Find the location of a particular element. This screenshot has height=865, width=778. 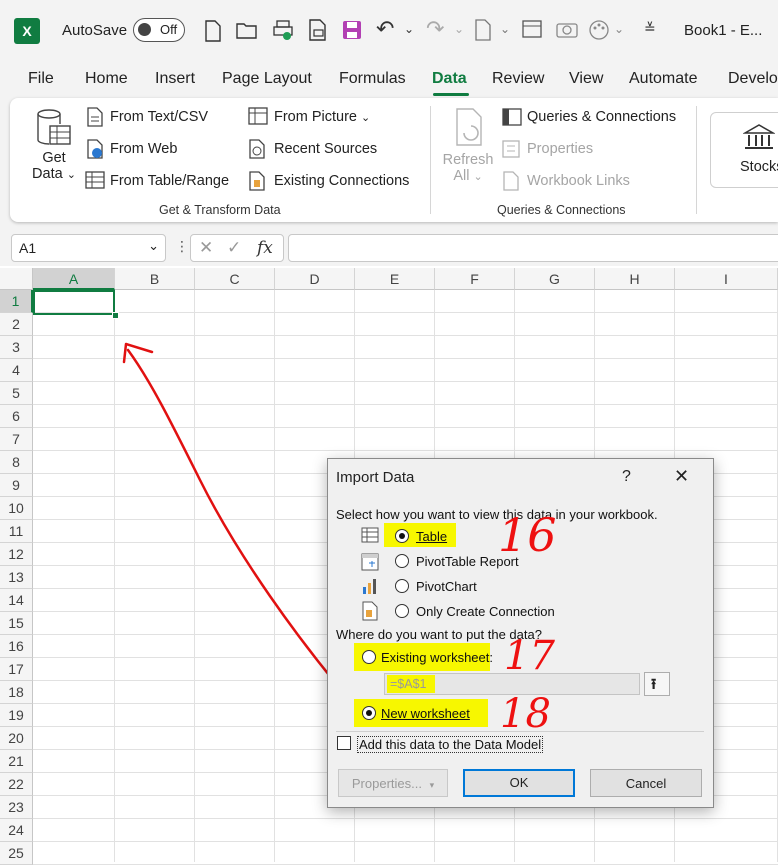

pivotchart-radio is located at coordinates (402, 586).